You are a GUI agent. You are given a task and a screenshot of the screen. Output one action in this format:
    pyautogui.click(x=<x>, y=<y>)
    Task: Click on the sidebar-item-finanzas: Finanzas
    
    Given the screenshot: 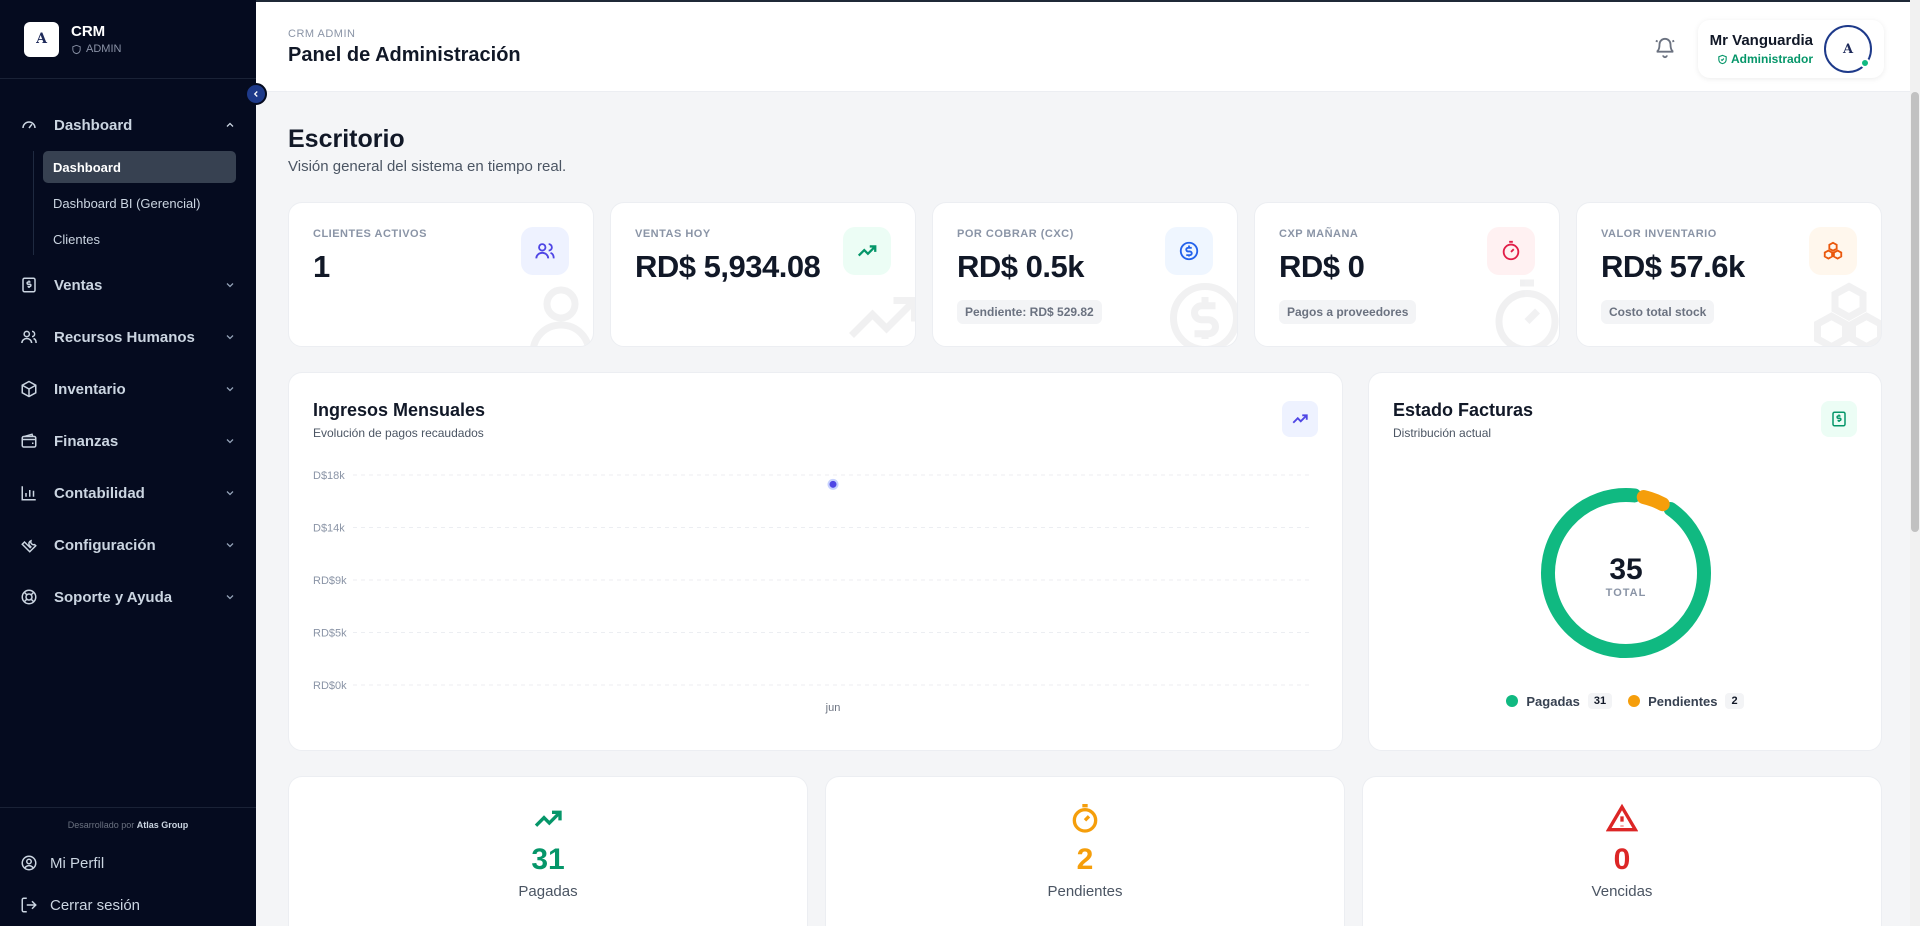 What is the action you would take?
    pyautogui.click(x=128, y=441)
    